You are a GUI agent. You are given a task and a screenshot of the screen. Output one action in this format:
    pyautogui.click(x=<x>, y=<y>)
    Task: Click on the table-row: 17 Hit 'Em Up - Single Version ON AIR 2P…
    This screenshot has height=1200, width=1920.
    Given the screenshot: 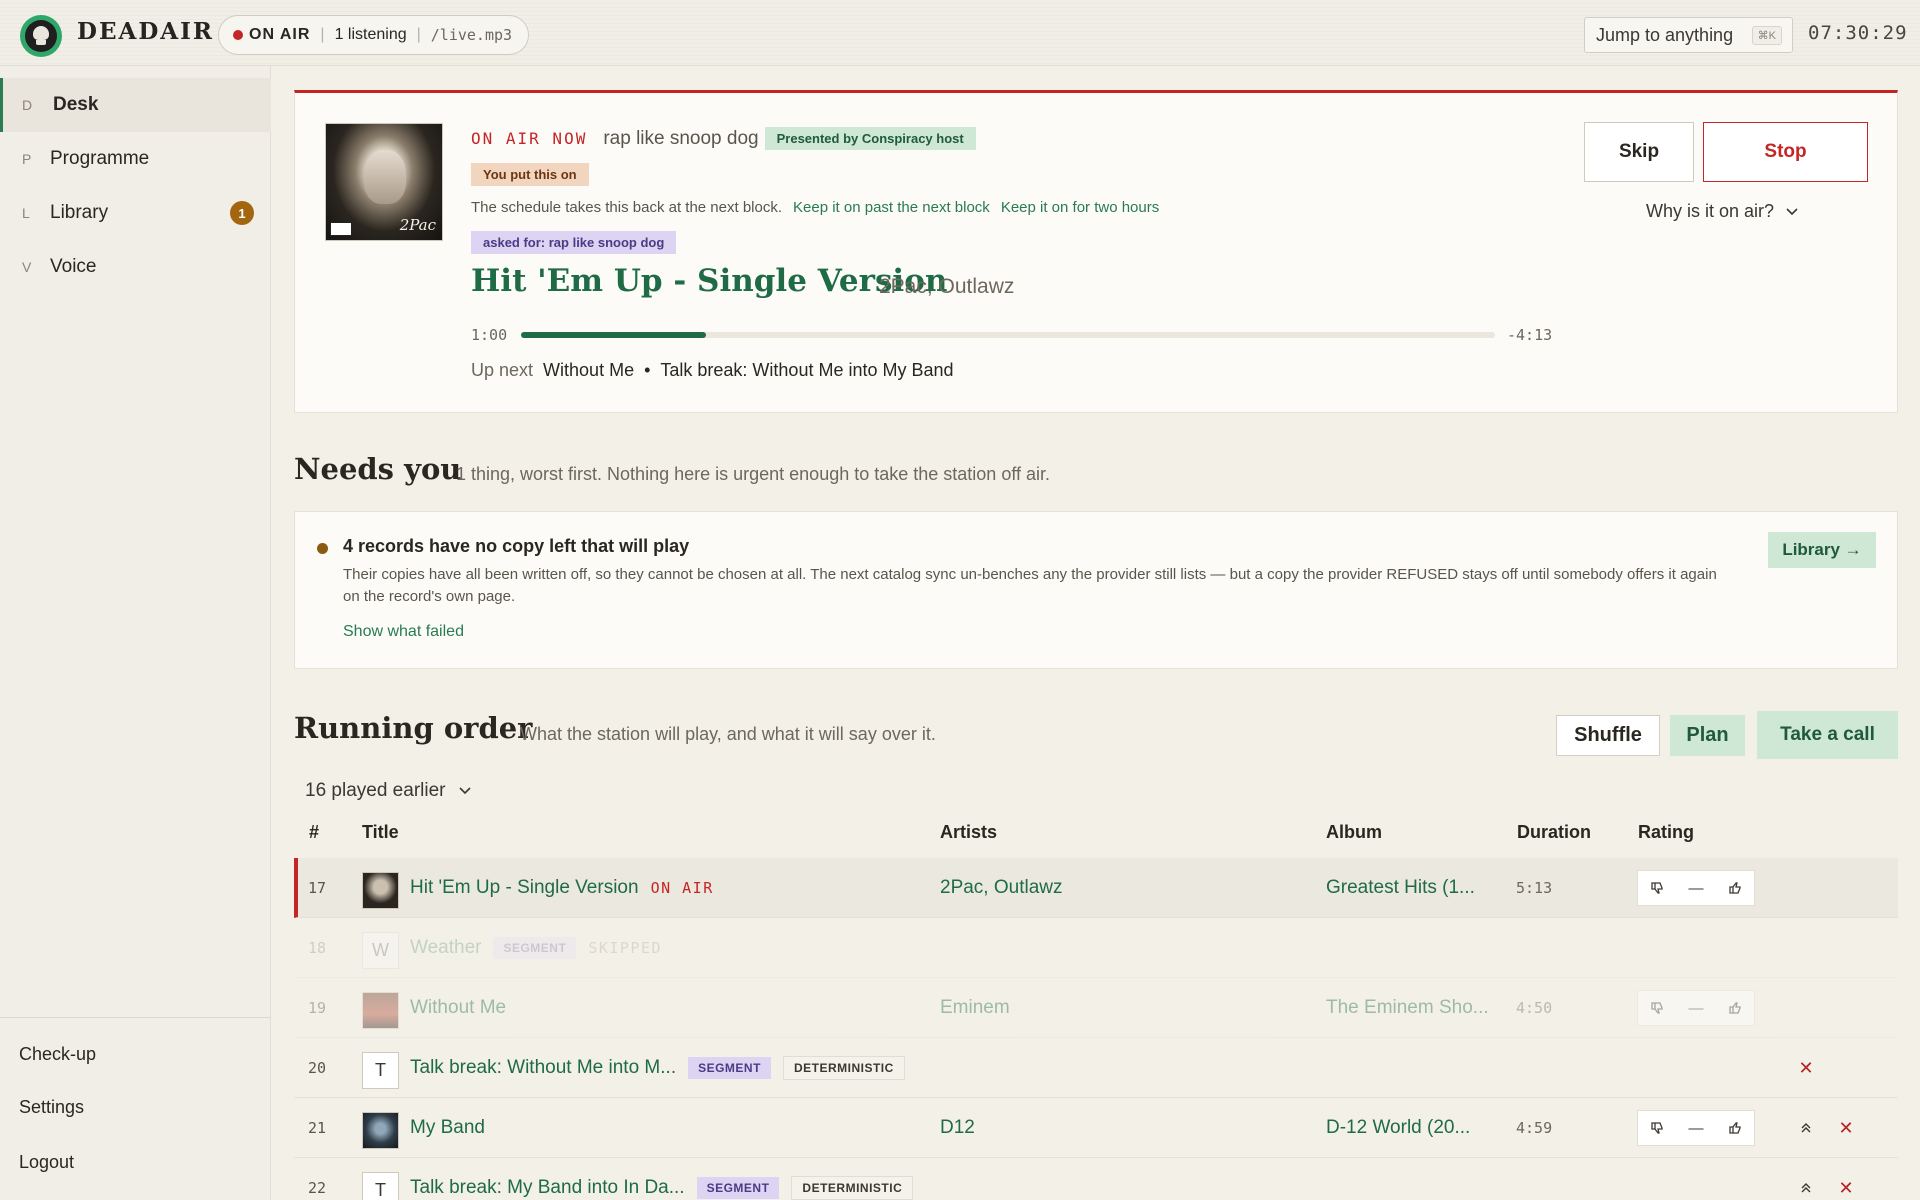 What is the action you would take?
    pyautogui.click(x=1096, y=888)
    